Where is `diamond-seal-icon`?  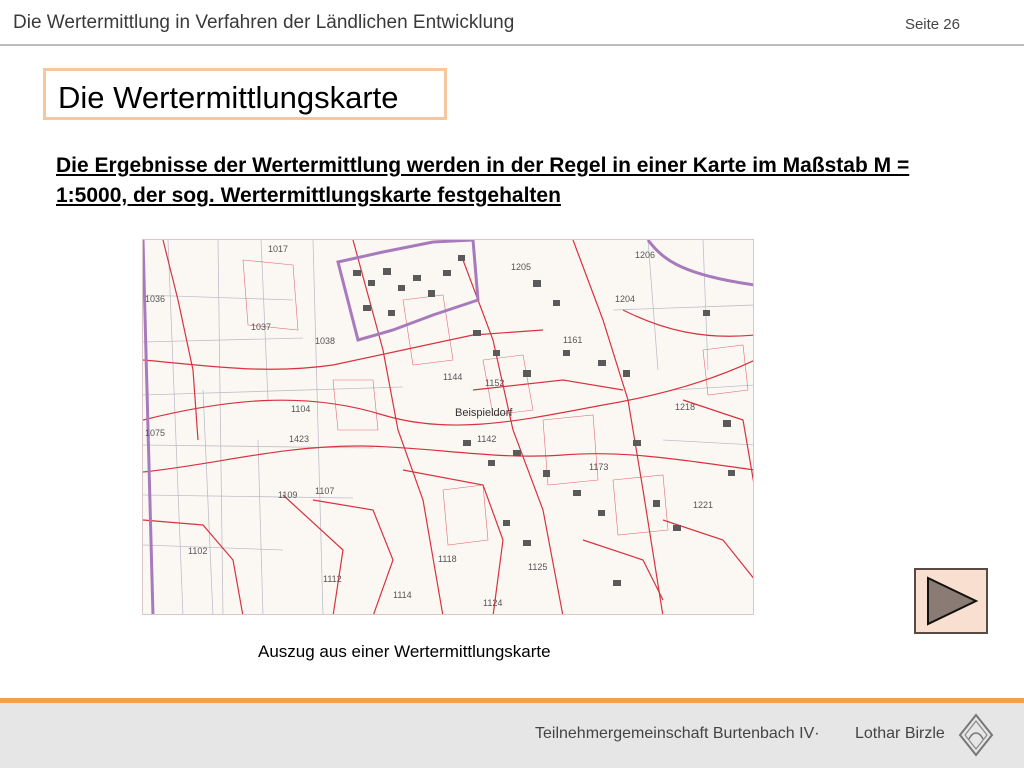
diamond-seal-icon is located at coordinates (976, 735).